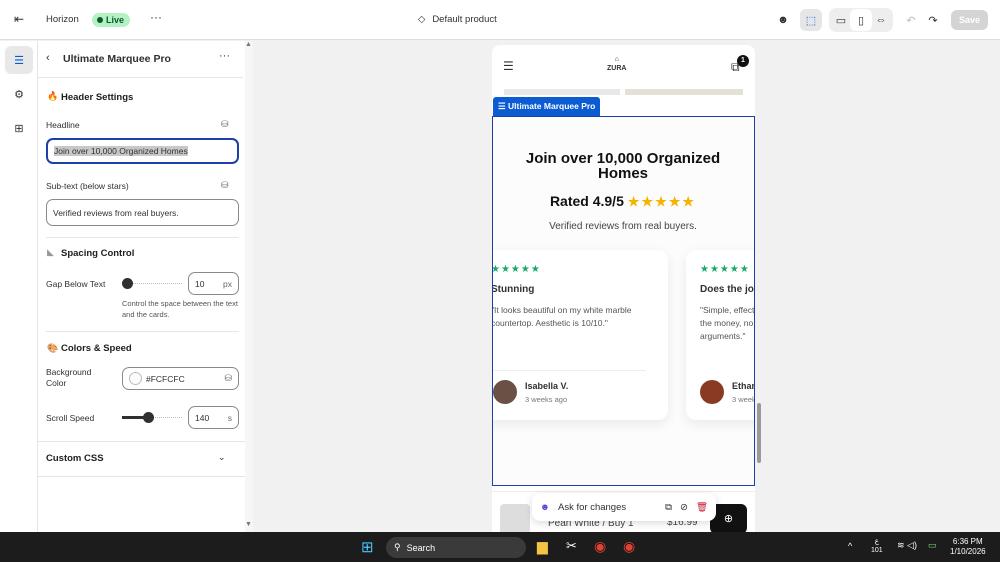 This screenshot has height=562, width=1000. What do you see at coordinates (53, 348) in the screenshot?
I see `palette-icon: 🎨` at bounding box center [53, 348].